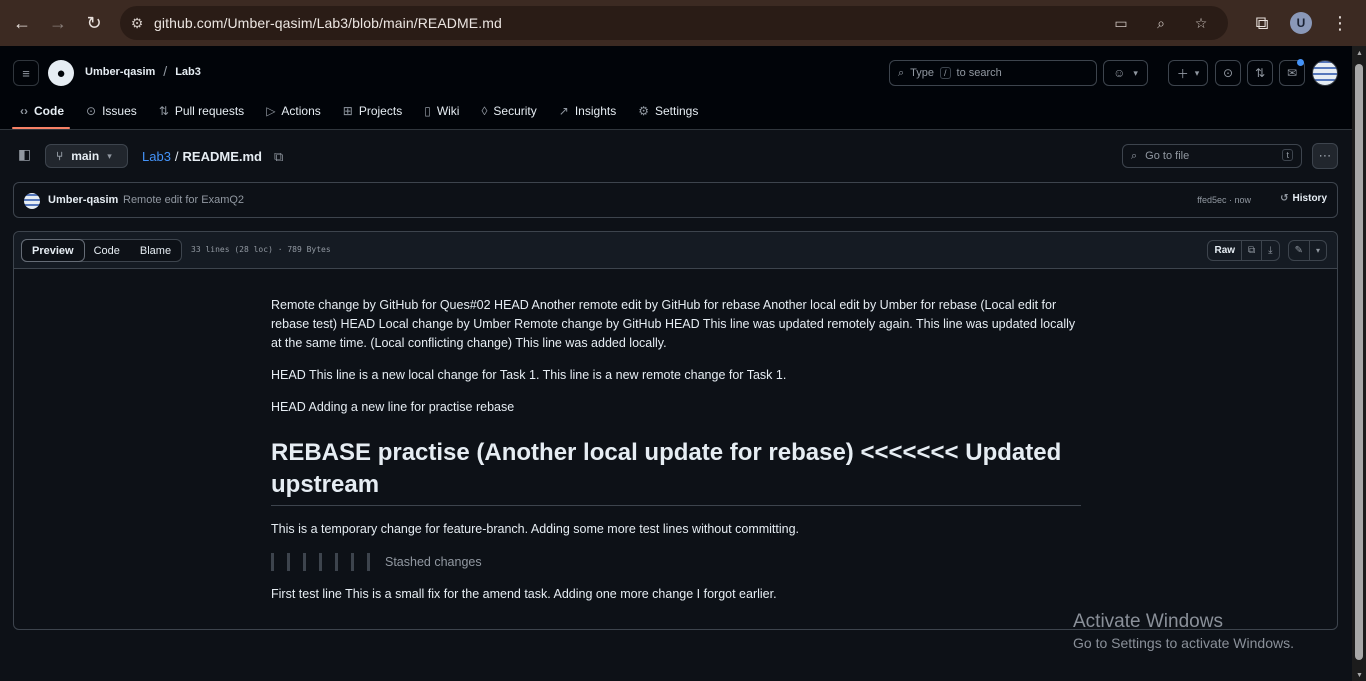  I want to click on tab-actions: ▷ Actions, so click(293, 111).